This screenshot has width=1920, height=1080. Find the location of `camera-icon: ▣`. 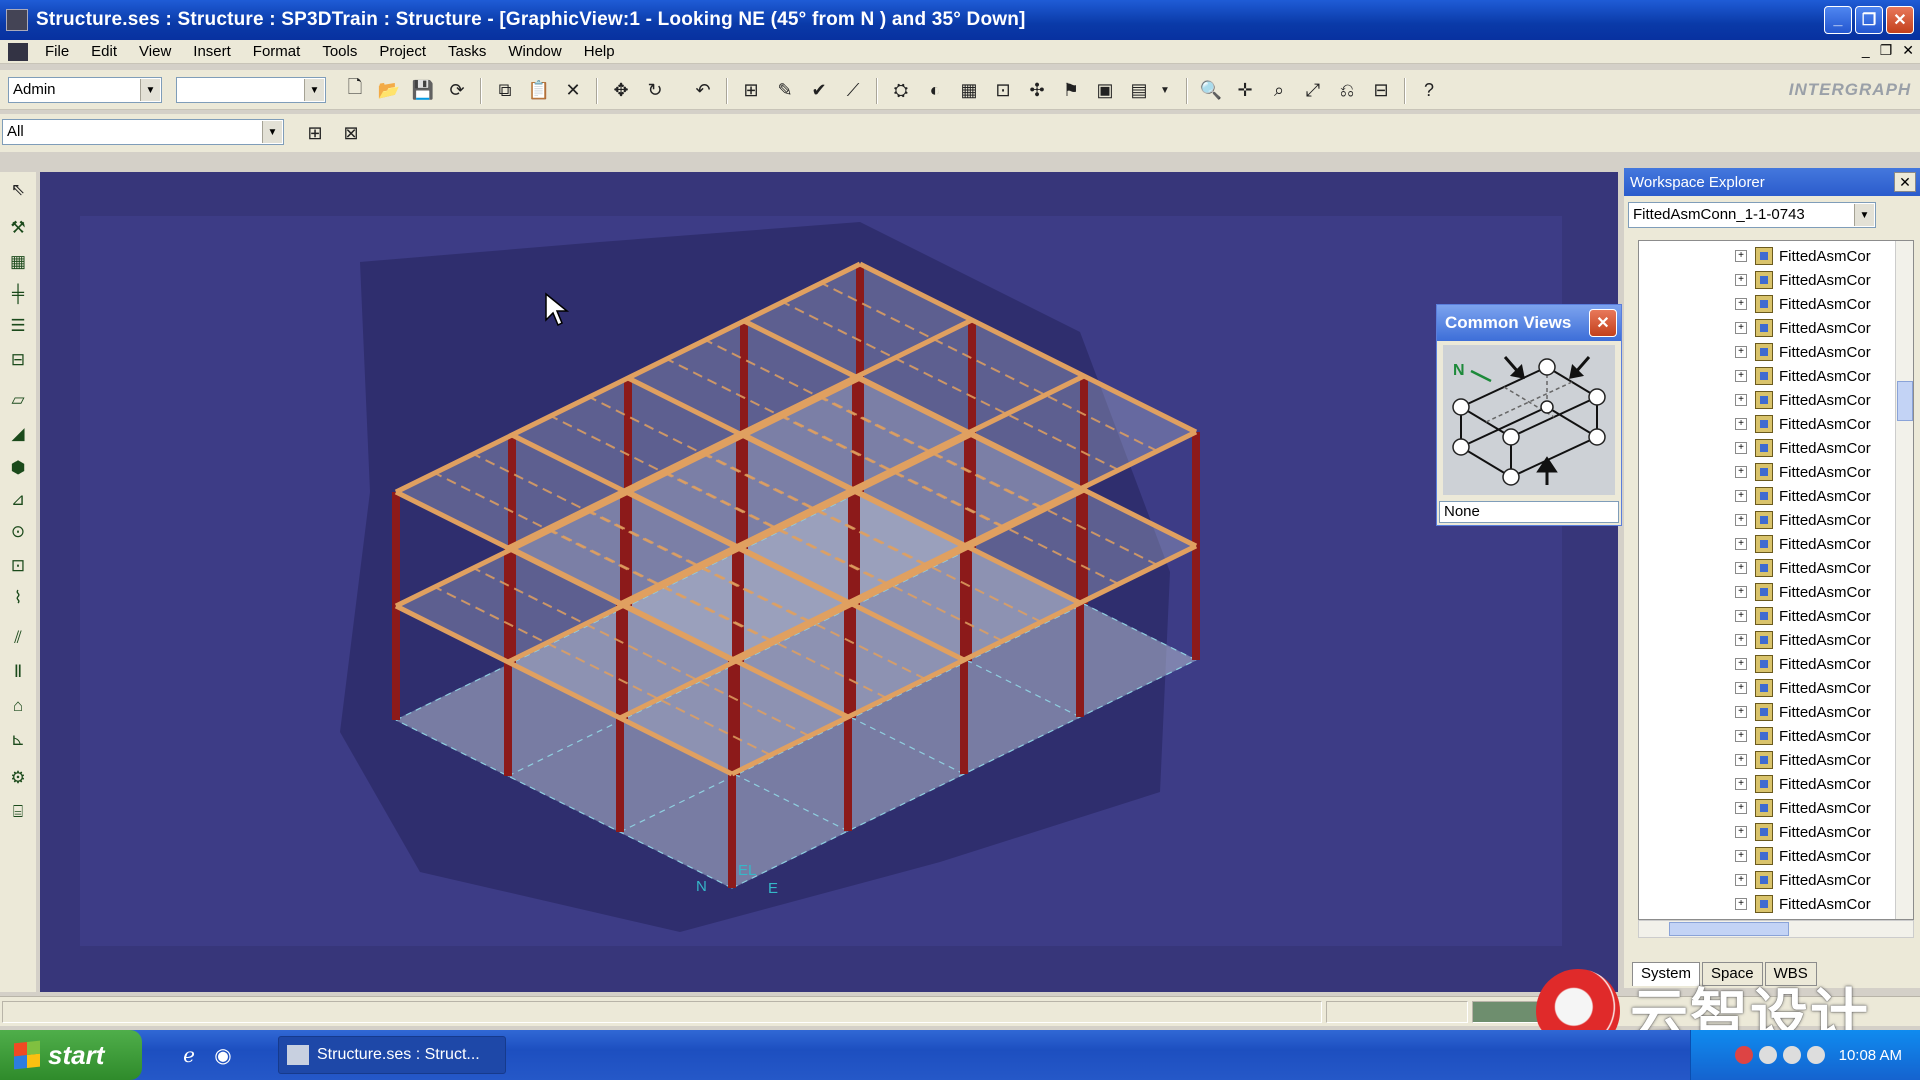

camera-icon: ▣ is located at coordinates (1105, 90).